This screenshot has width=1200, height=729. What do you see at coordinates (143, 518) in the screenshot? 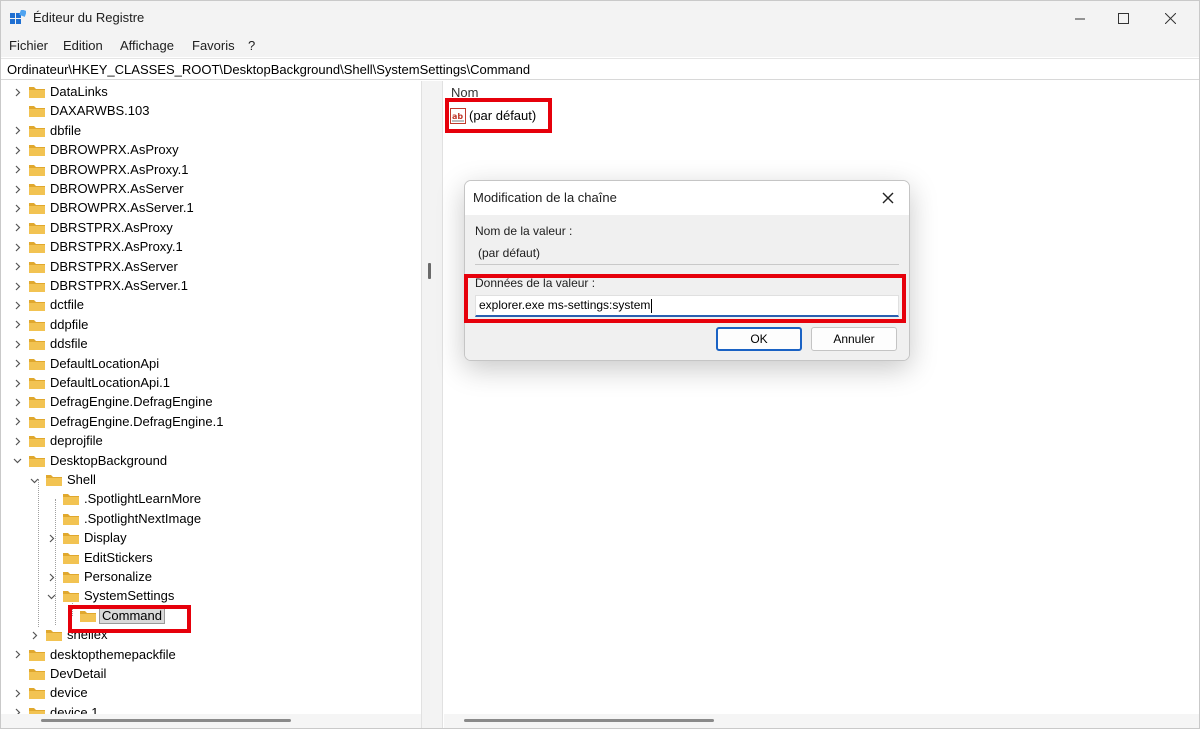
I see `tree-item-label: .SpotlightNextImage` at bounding box center [143, 518].